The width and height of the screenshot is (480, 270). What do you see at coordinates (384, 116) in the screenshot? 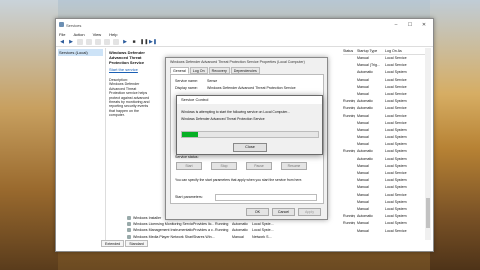
I see `table-row: RunningManual Local Service` at bounding box center [384, 116].